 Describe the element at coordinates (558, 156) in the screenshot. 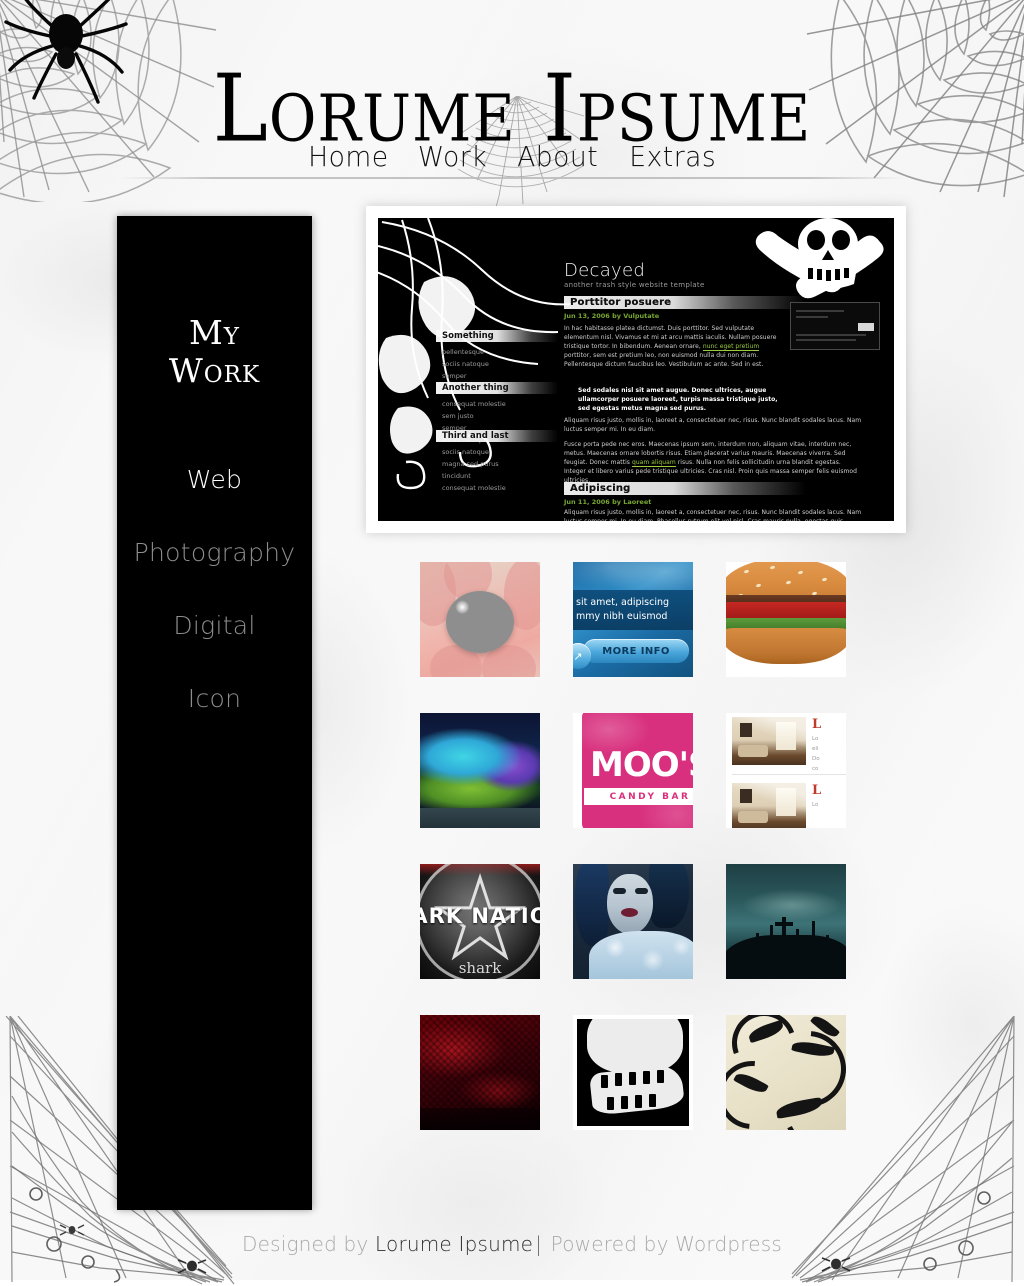

I see `nav-item-about: About` at that location.